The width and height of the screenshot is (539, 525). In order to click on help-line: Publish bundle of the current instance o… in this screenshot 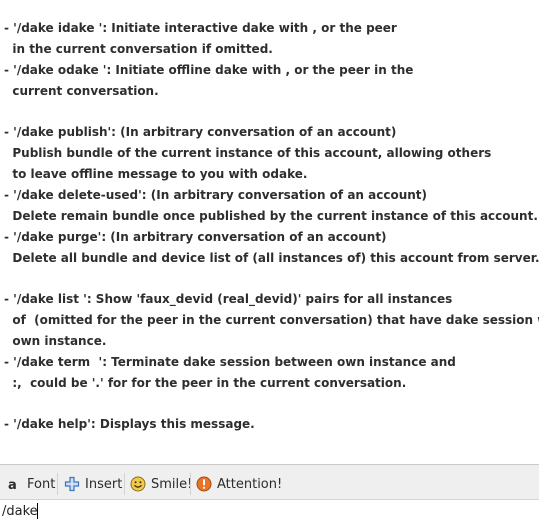, I will do `click(248, 153)`.